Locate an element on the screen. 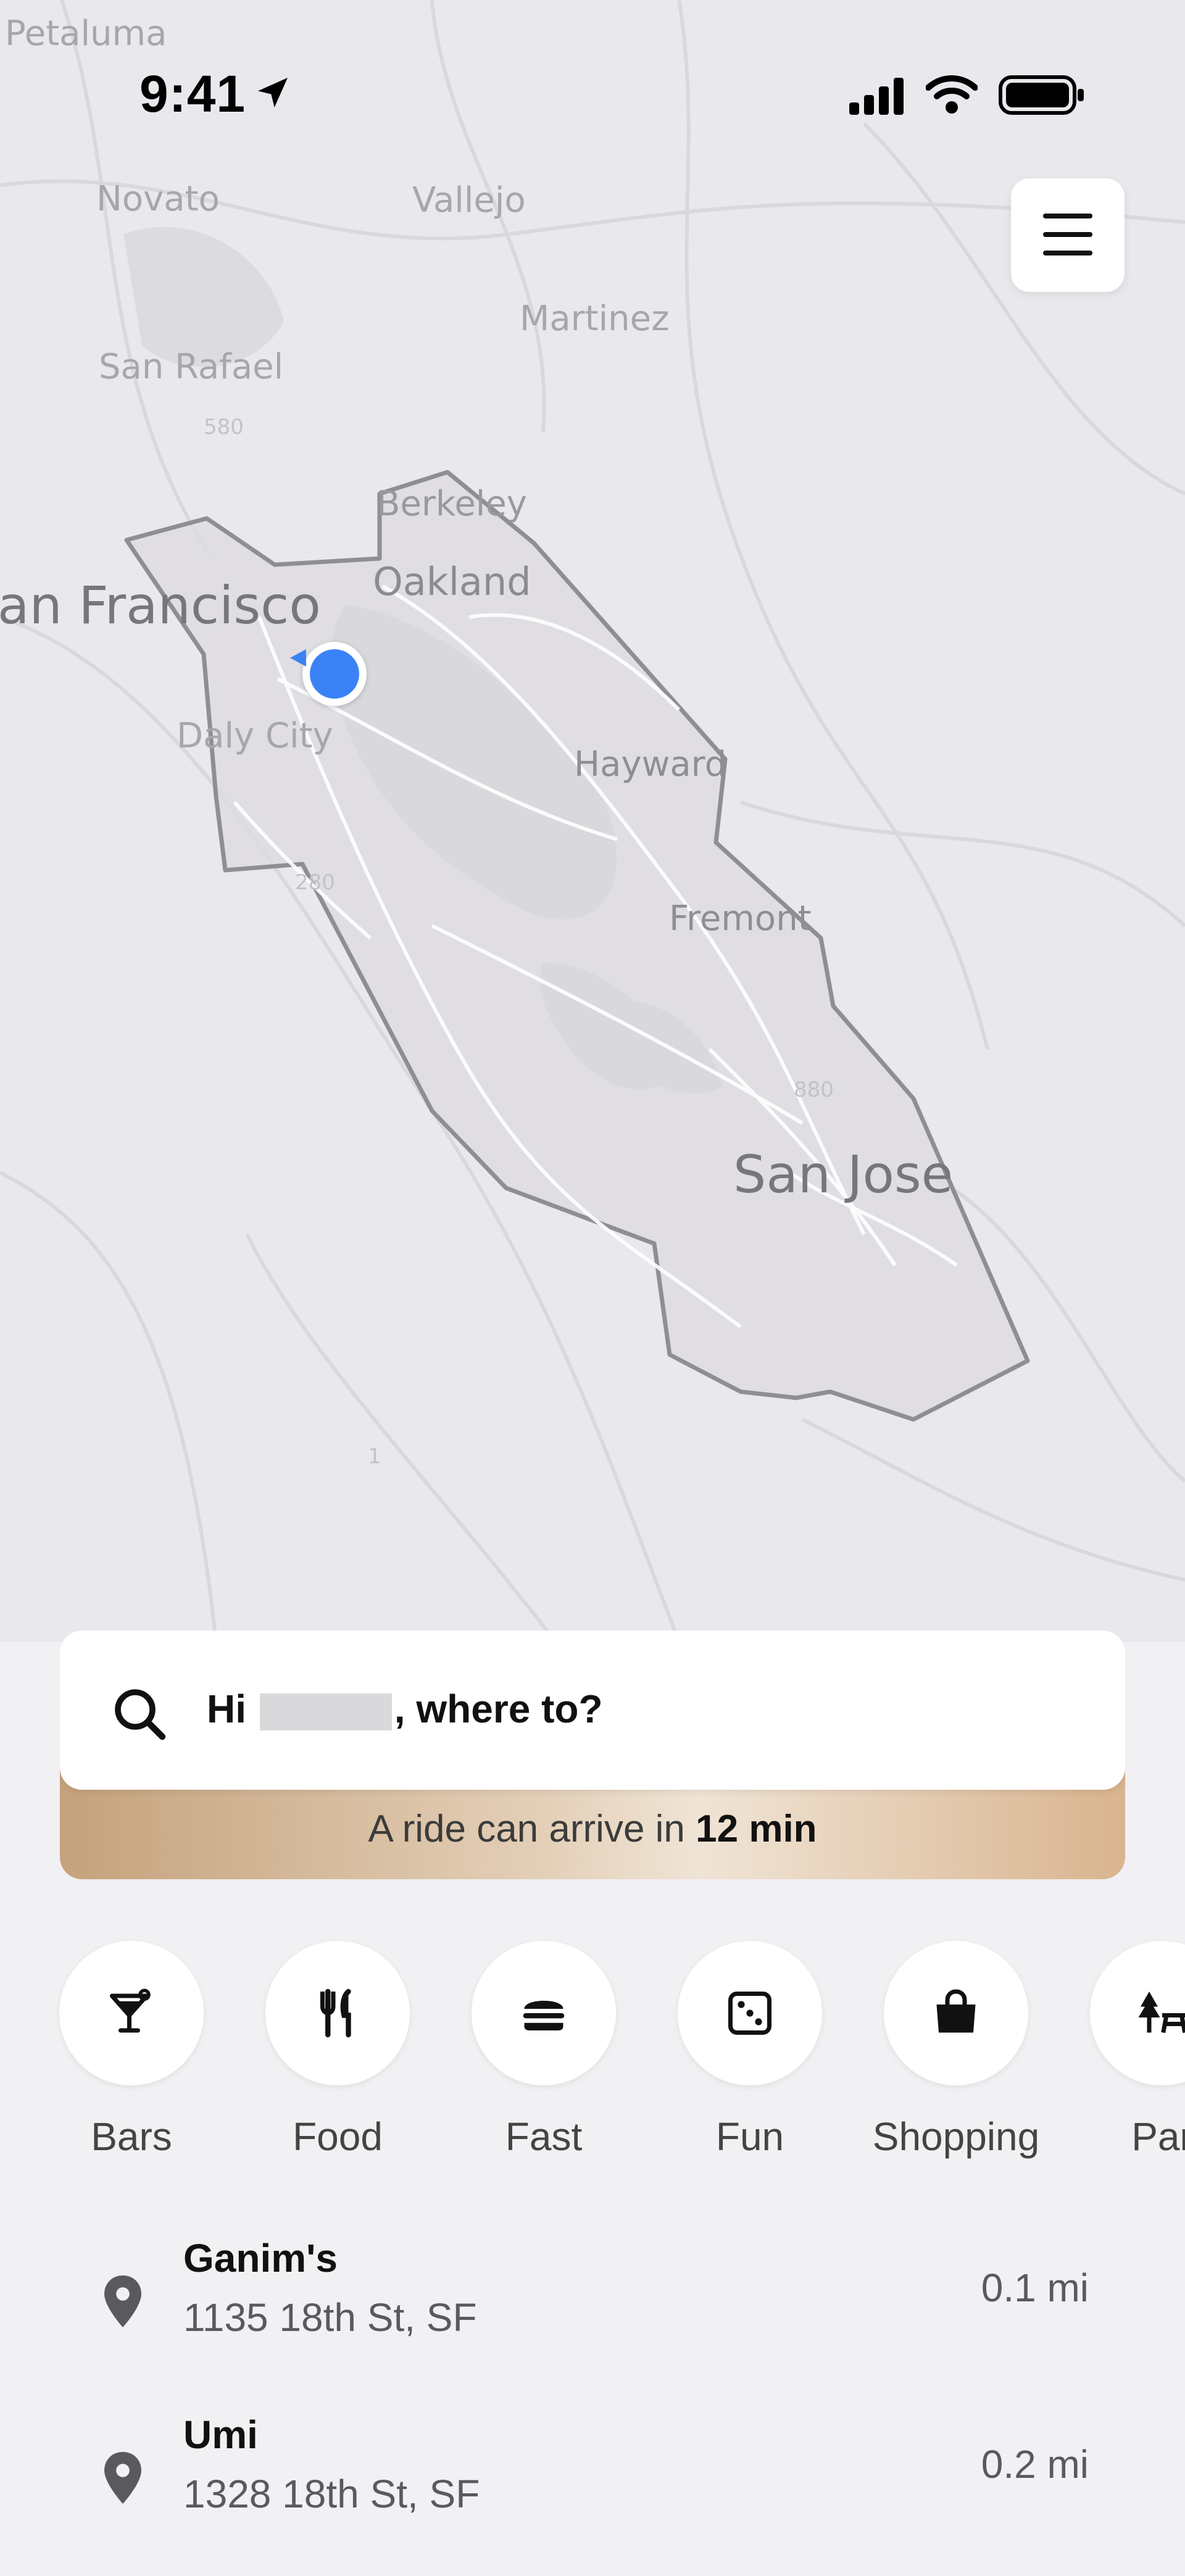 Image resolution: width=1185 pixels, height=2576 pixels. place-distance: 0.1 mi is located at coordinates (1035, 2288).